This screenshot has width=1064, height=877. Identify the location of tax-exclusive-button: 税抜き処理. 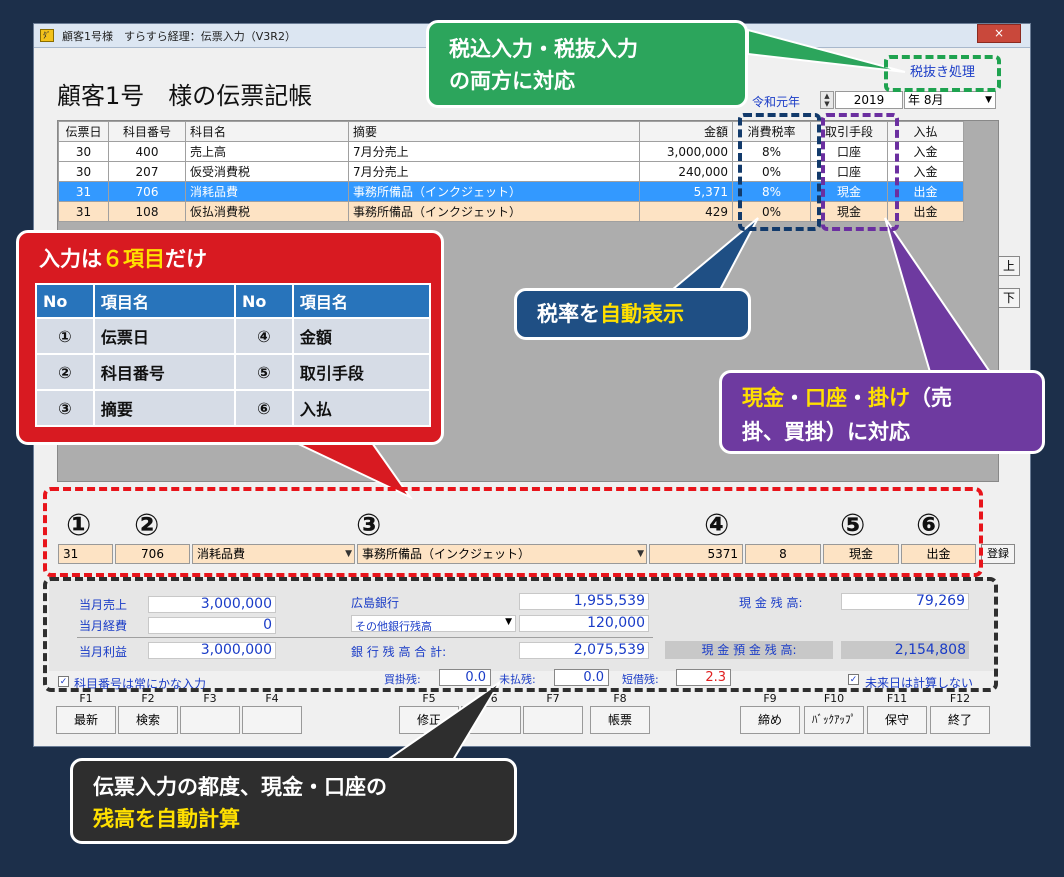
(942, 73).